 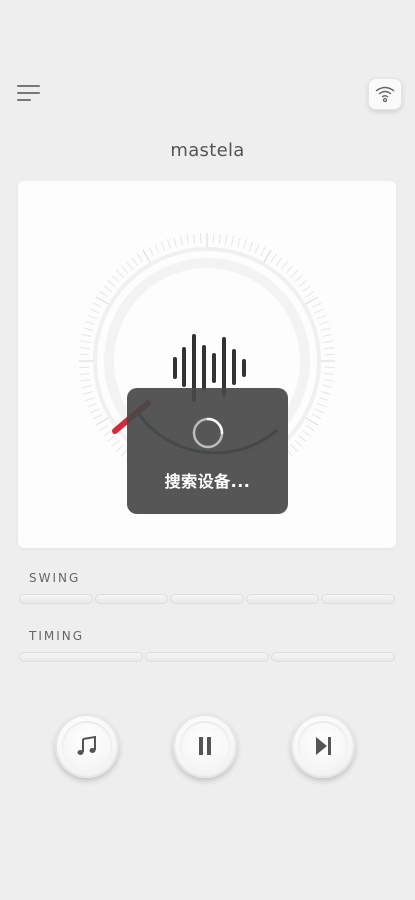 I want to click on pause-icon, so click(x=205, y=746).